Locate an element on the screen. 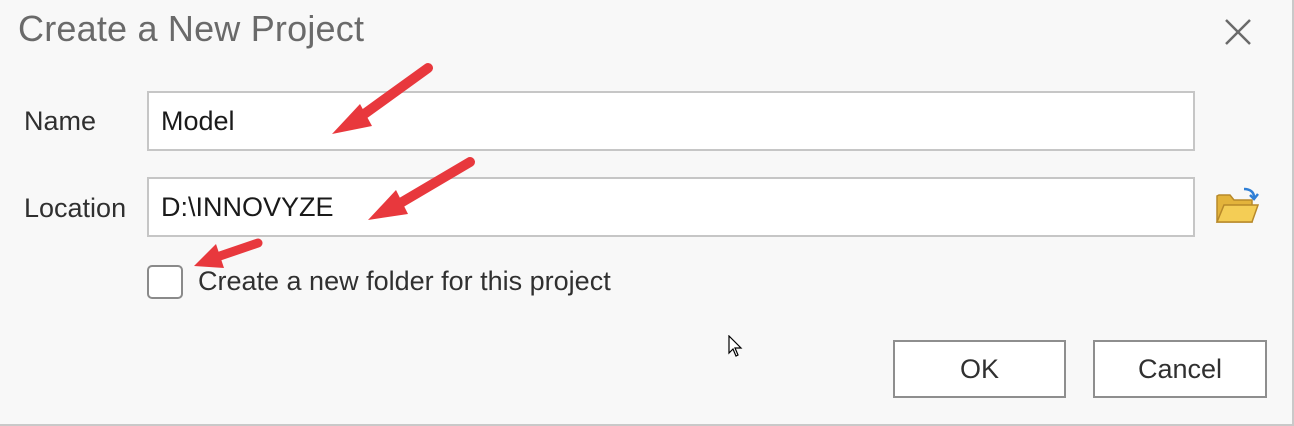 This screenshot has height=426, width=1294. close-button is located at coordinates (1238, 32).